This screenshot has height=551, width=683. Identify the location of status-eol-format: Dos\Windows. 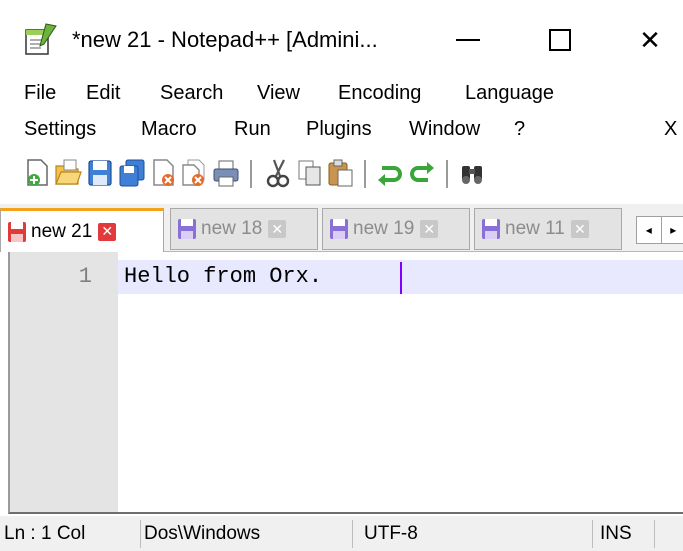
(202, 533).